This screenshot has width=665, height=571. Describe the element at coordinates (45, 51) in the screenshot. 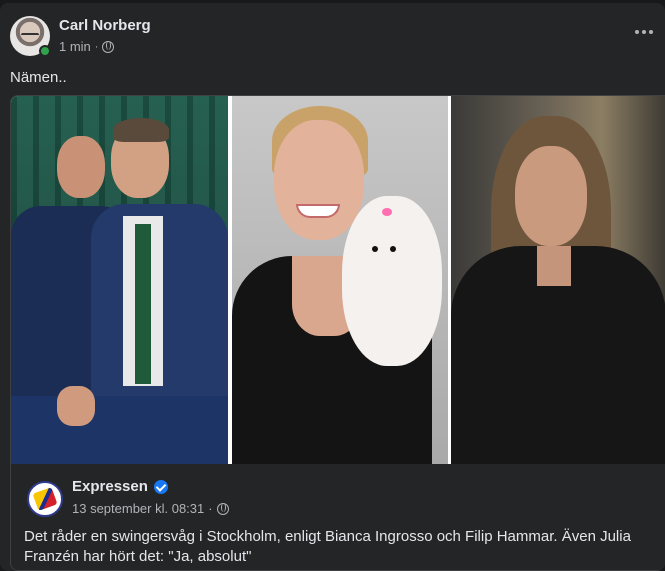

I see `online-status-icon` at that location.